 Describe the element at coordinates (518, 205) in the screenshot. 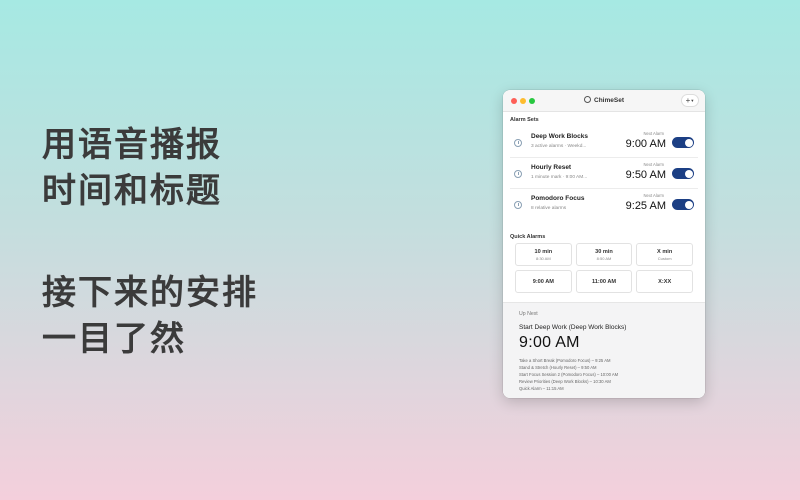

I see `timer-icon` at that location.